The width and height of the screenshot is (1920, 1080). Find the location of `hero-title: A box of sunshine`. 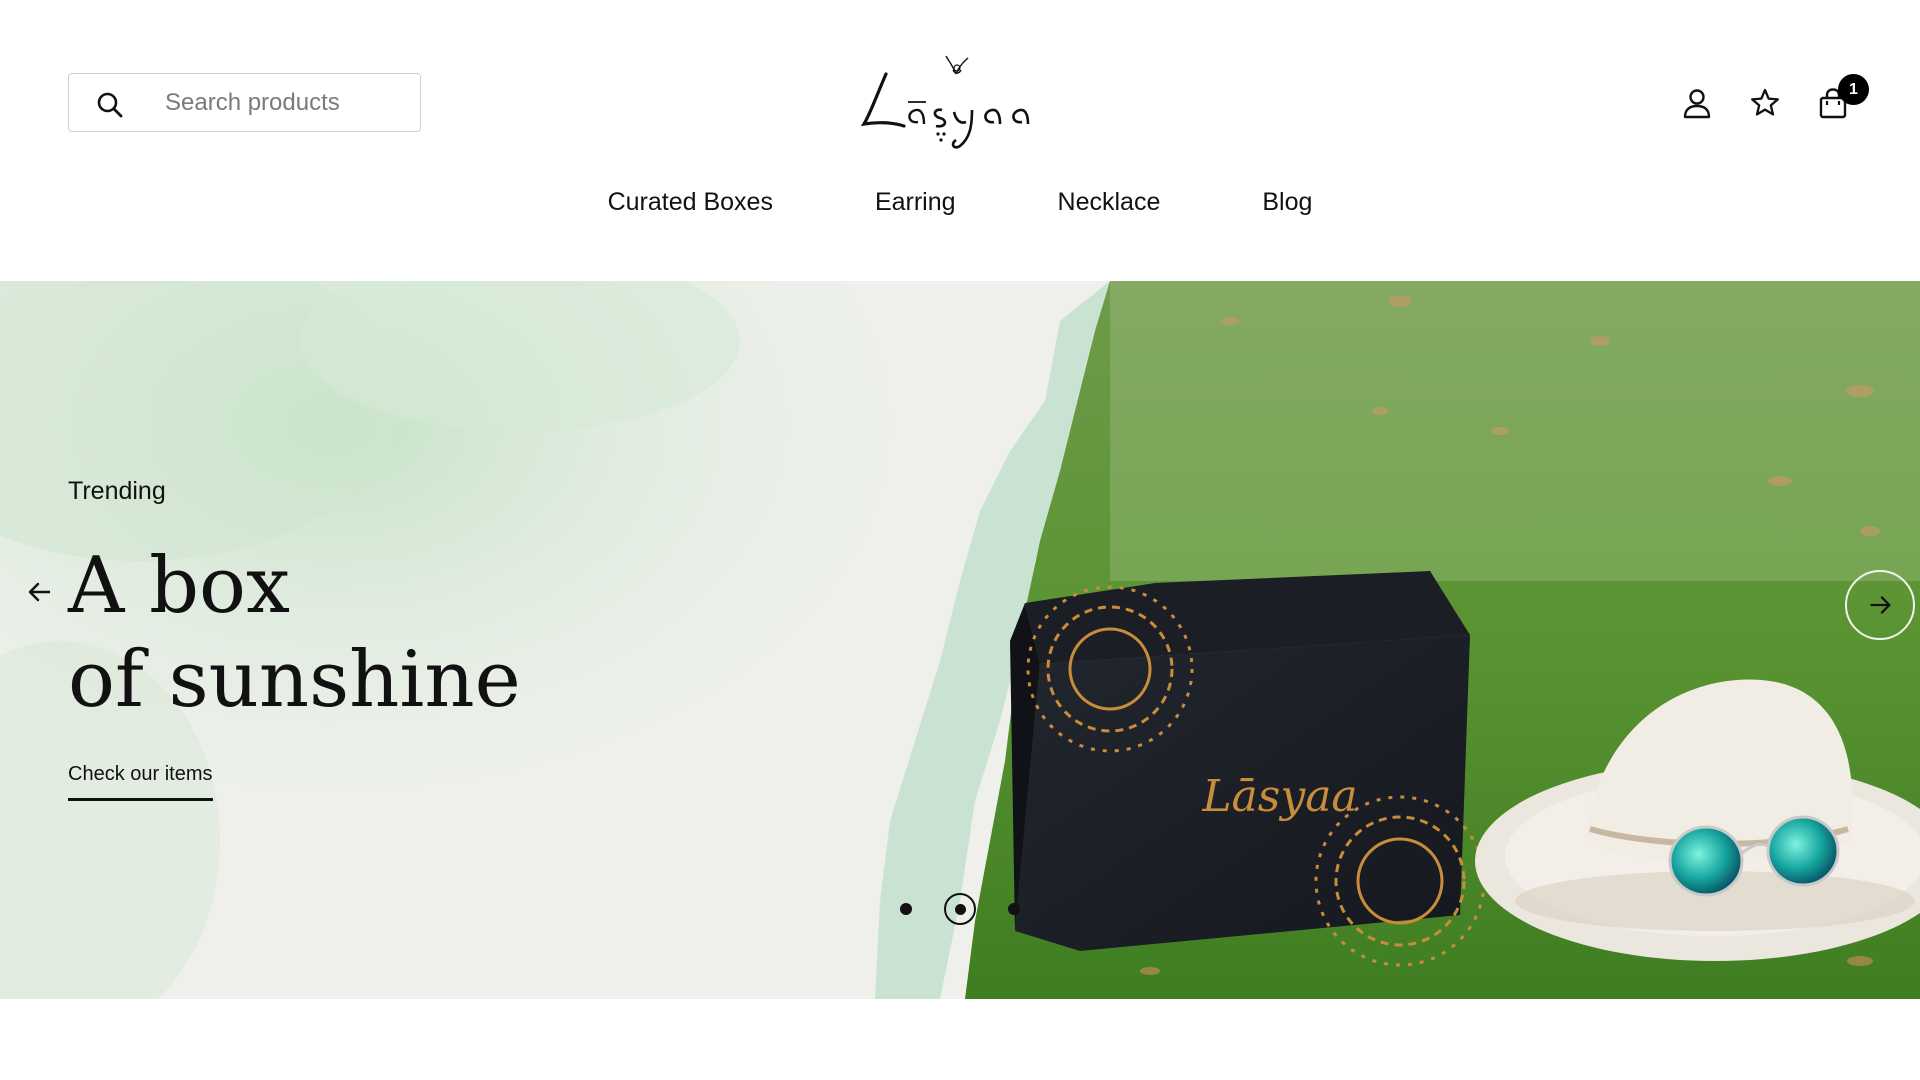

hero-title: A box of sunshine is located at coordinates (294, 633).